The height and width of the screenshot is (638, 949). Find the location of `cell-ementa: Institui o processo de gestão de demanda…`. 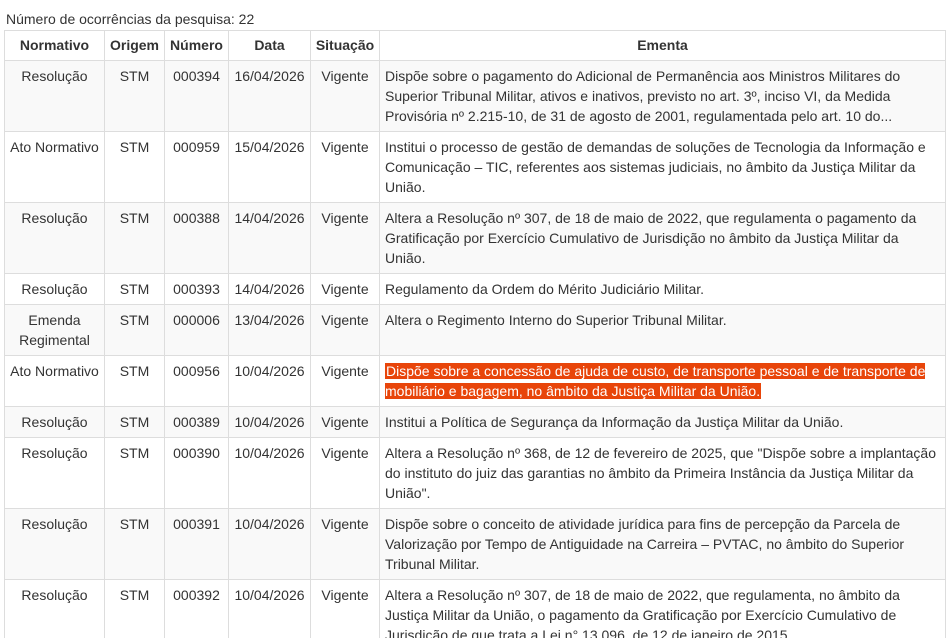

cell-ementa: Institui o processo de gestão de demanda… is located at coordinates (662, 167).